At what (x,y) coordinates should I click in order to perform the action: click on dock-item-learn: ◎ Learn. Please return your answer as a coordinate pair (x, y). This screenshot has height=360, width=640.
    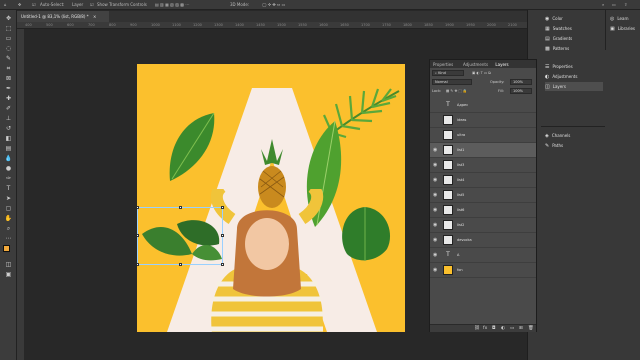
    Looking at the image, I should click on (619, 18).